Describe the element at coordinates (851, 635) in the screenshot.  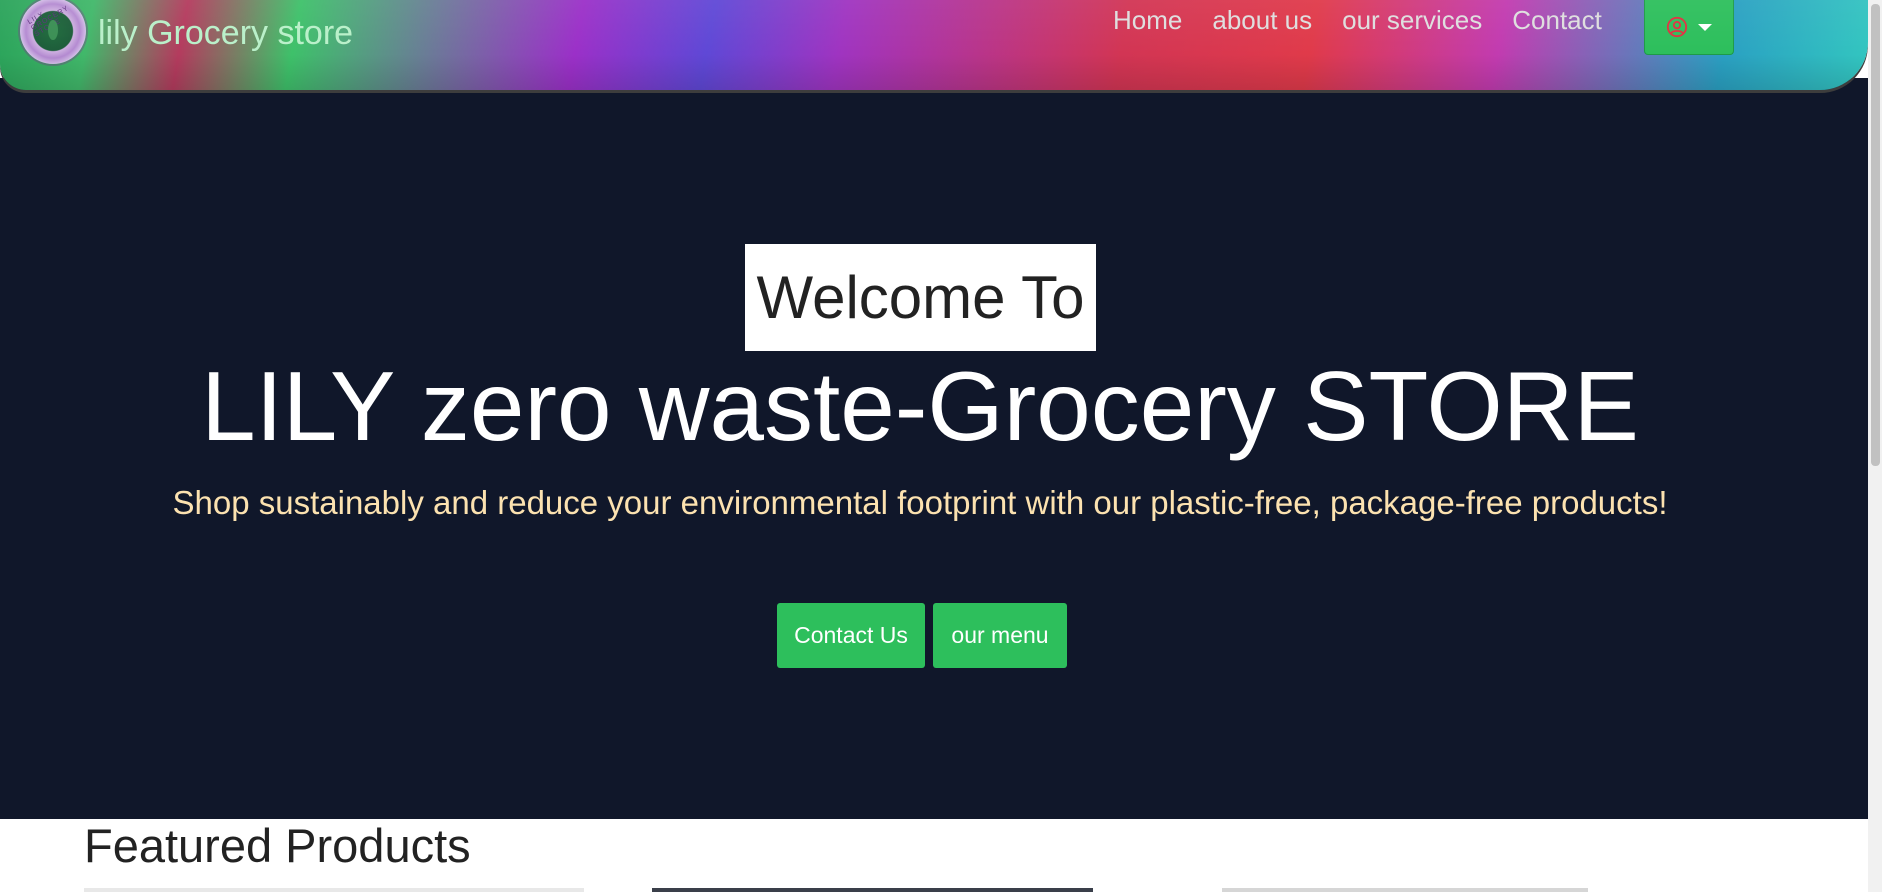
I see `contact-us-button: Contact Us` at that location.